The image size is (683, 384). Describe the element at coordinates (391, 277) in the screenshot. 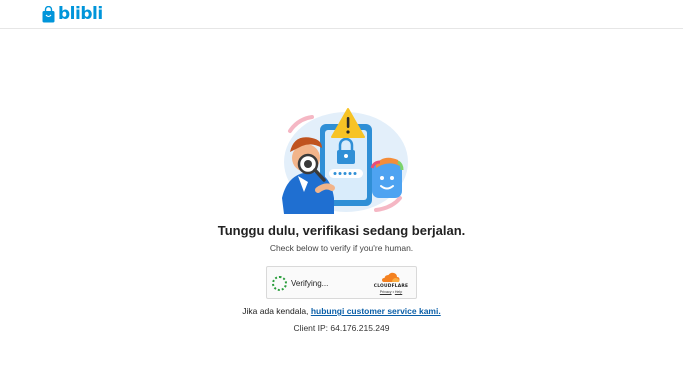

I see `cloudflare-cloud-icon` at that location.